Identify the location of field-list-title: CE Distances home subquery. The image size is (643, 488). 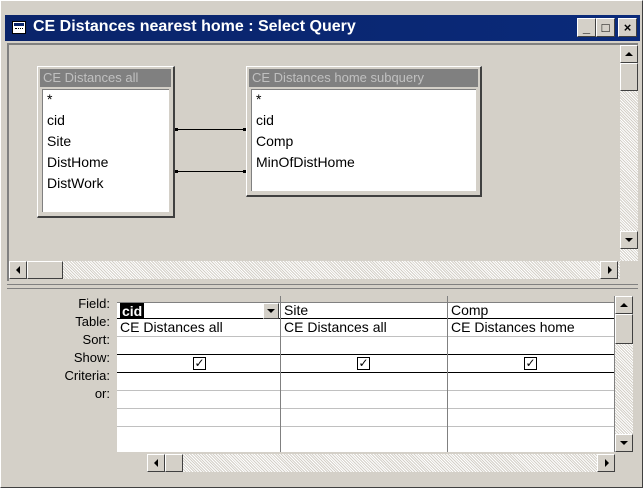
(363, 78).